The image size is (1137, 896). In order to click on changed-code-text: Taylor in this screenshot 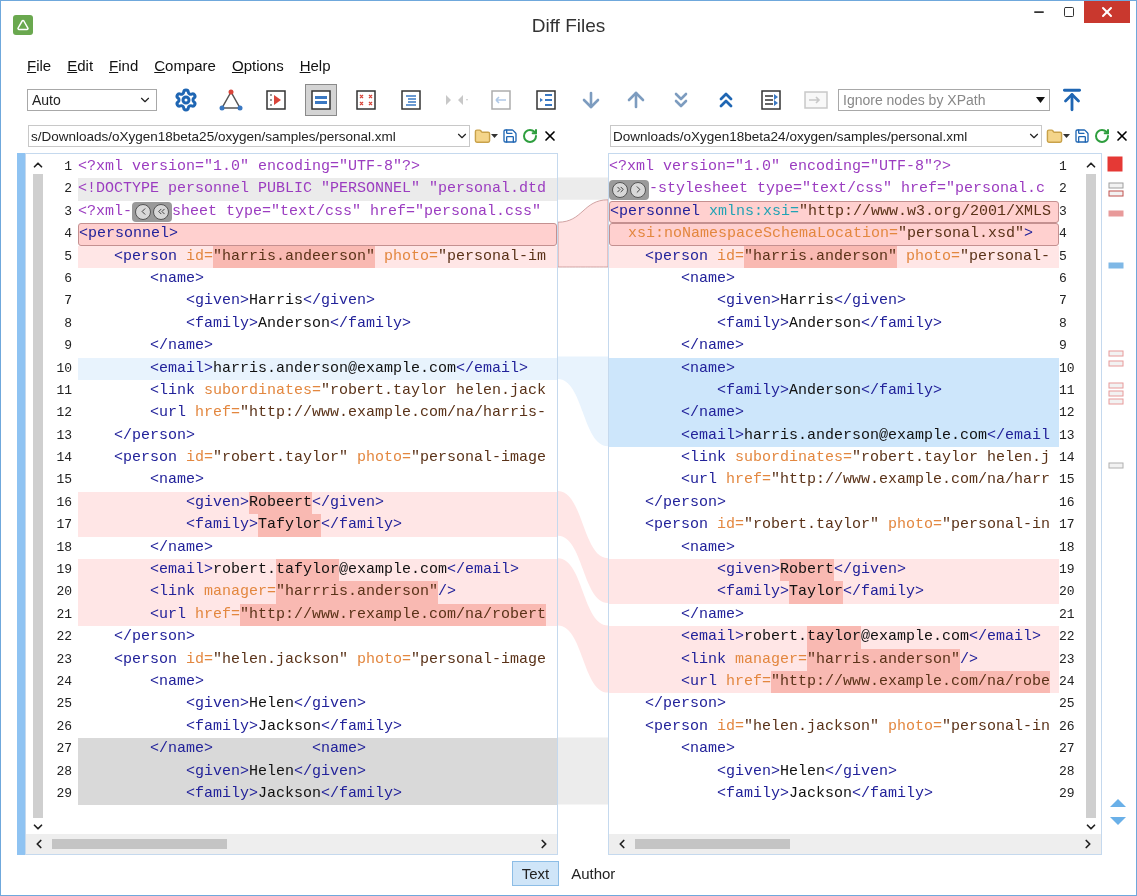, I will do `click(816, 592)`.